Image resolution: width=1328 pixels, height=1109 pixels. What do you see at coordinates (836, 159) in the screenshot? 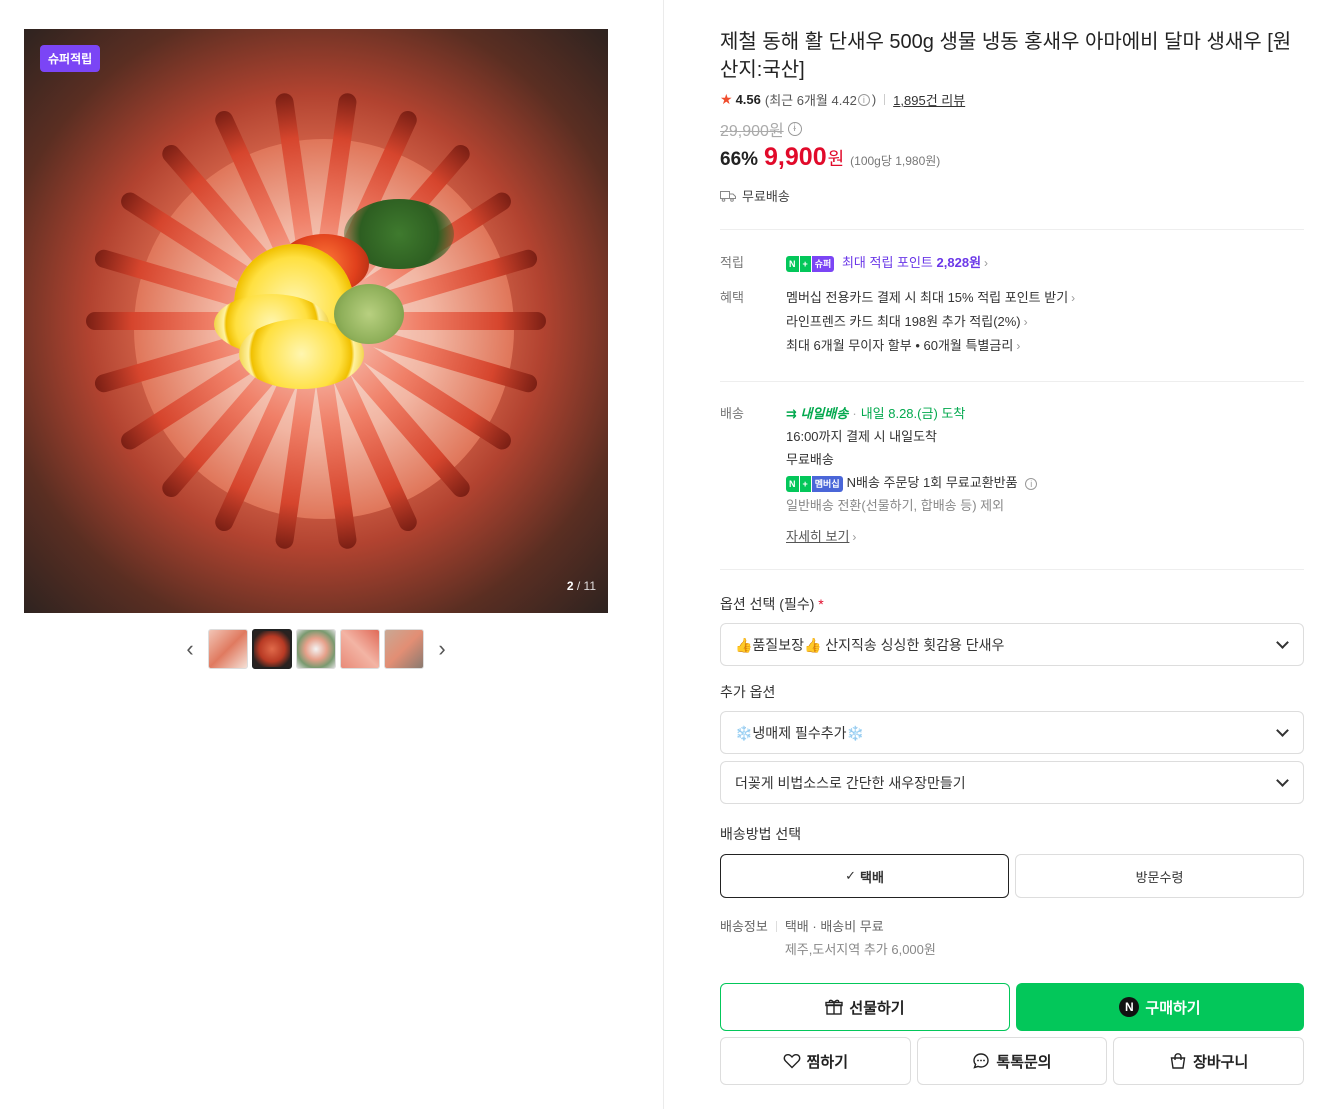
I see `price-unit: 원` at bounding box center [836, 159].